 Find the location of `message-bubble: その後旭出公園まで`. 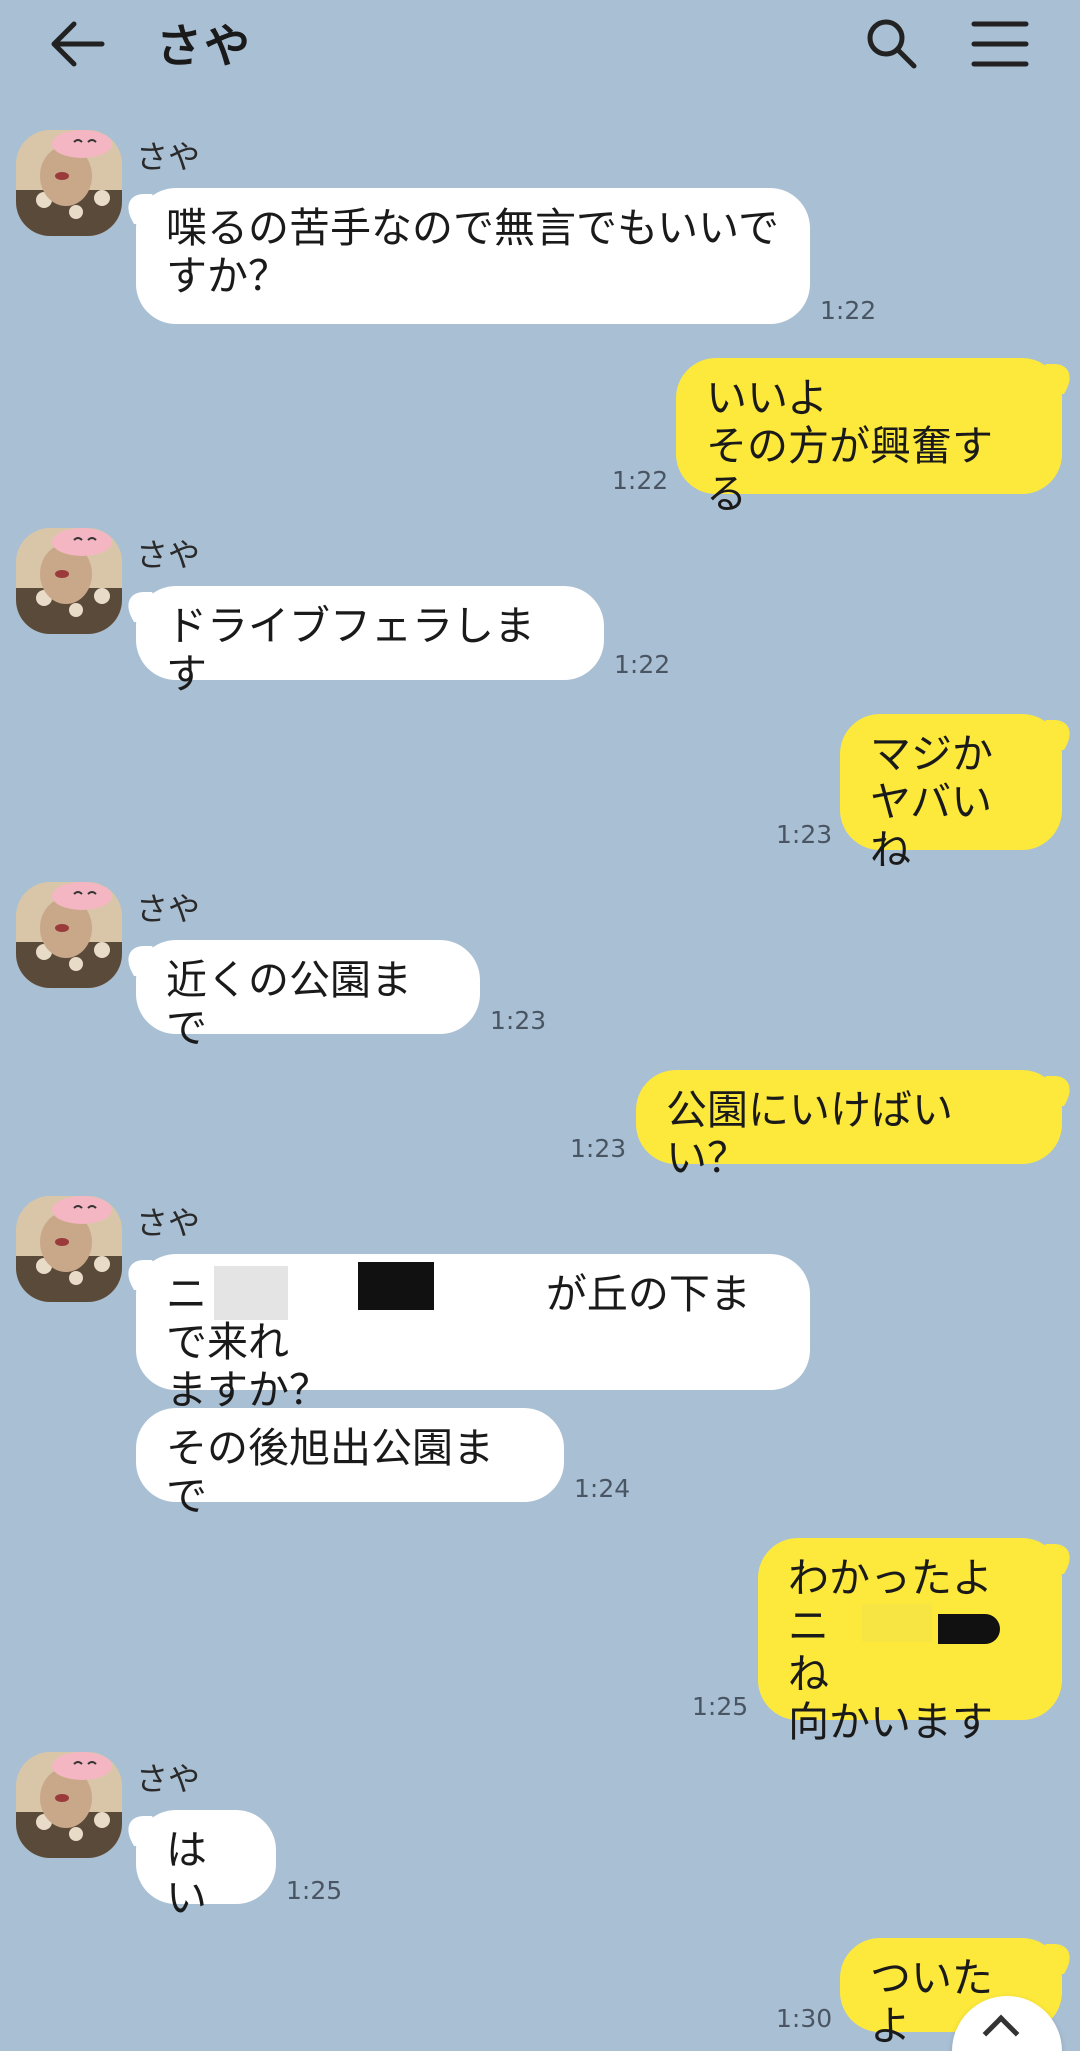

message-bubble: その後旭出公園まで is located at coordinates (350, 1464).